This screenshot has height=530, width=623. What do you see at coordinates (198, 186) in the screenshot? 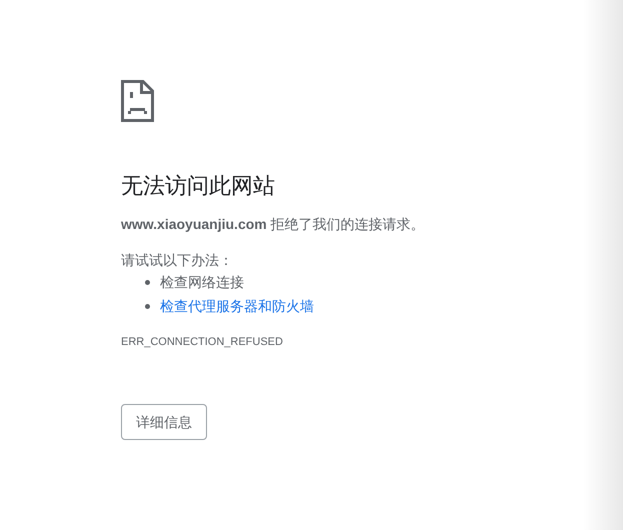
I see `error-title: 无法访问此网站` at bounding box center [198, 186].